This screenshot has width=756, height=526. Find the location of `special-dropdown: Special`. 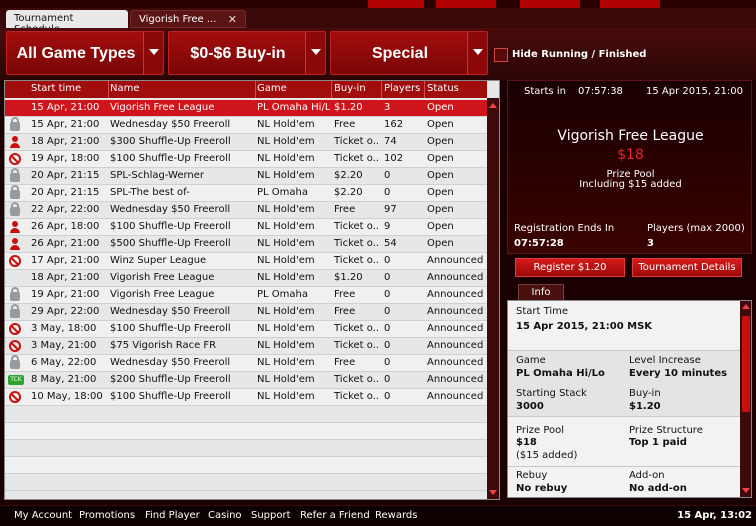

special-dropdown: Special is located at coordinates (409, 53).